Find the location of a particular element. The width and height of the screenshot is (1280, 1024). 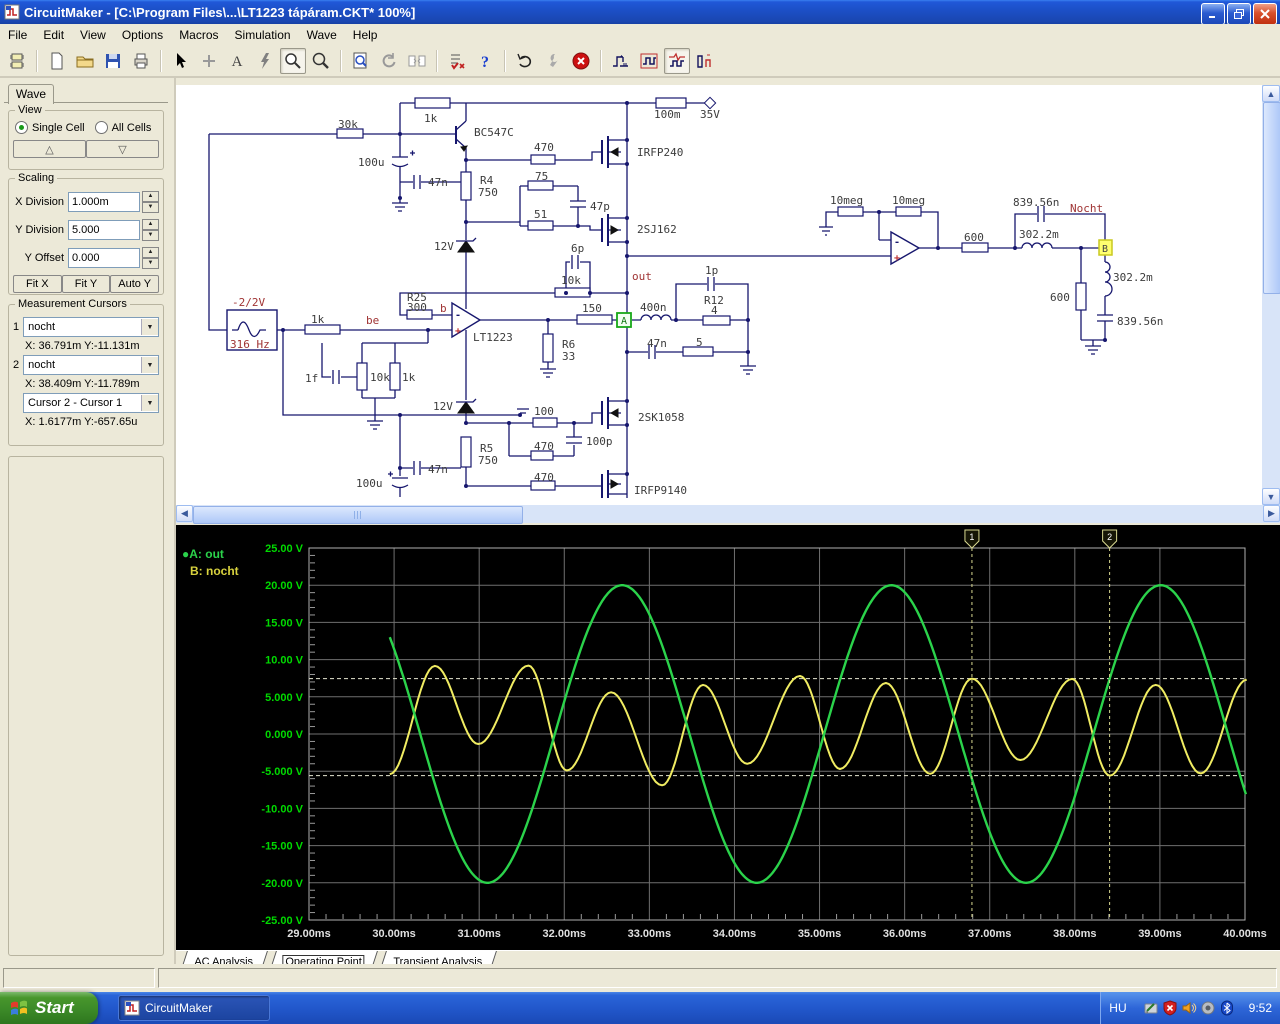

fit-y-button: Fit Y is located at coordinates (86, 284).